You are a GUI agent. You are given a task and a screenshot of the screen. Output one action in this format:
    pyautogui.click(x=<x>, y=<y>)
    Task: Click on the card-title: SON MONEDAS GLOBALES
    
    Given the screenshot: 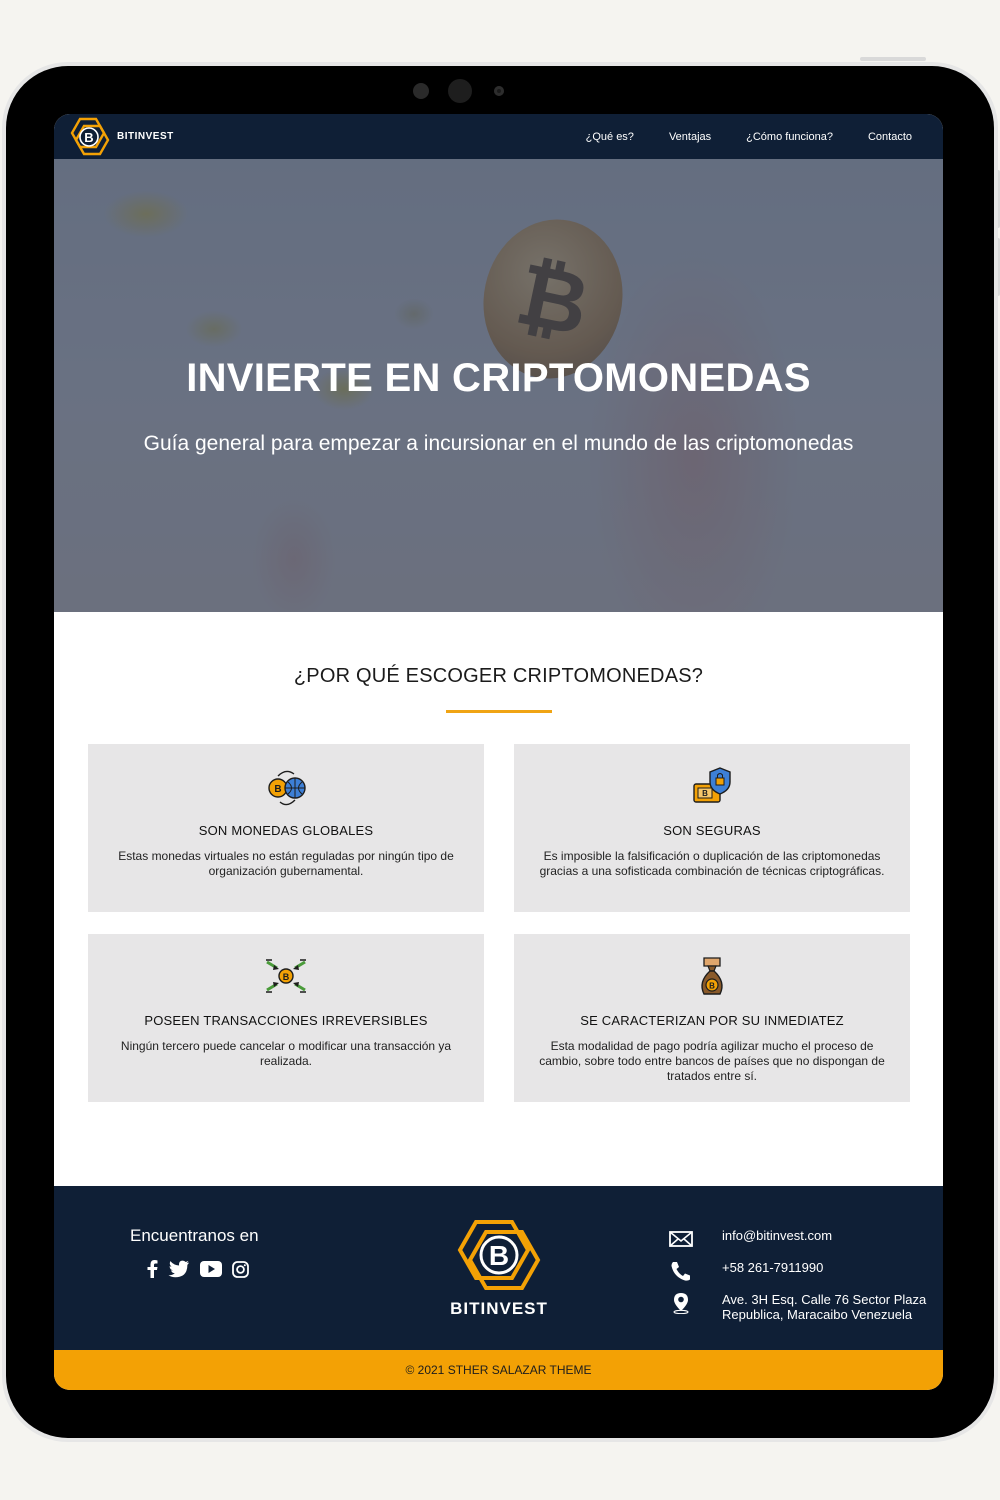 What is the action you would take?
    pyautogui.click(x=286, y=830)
    